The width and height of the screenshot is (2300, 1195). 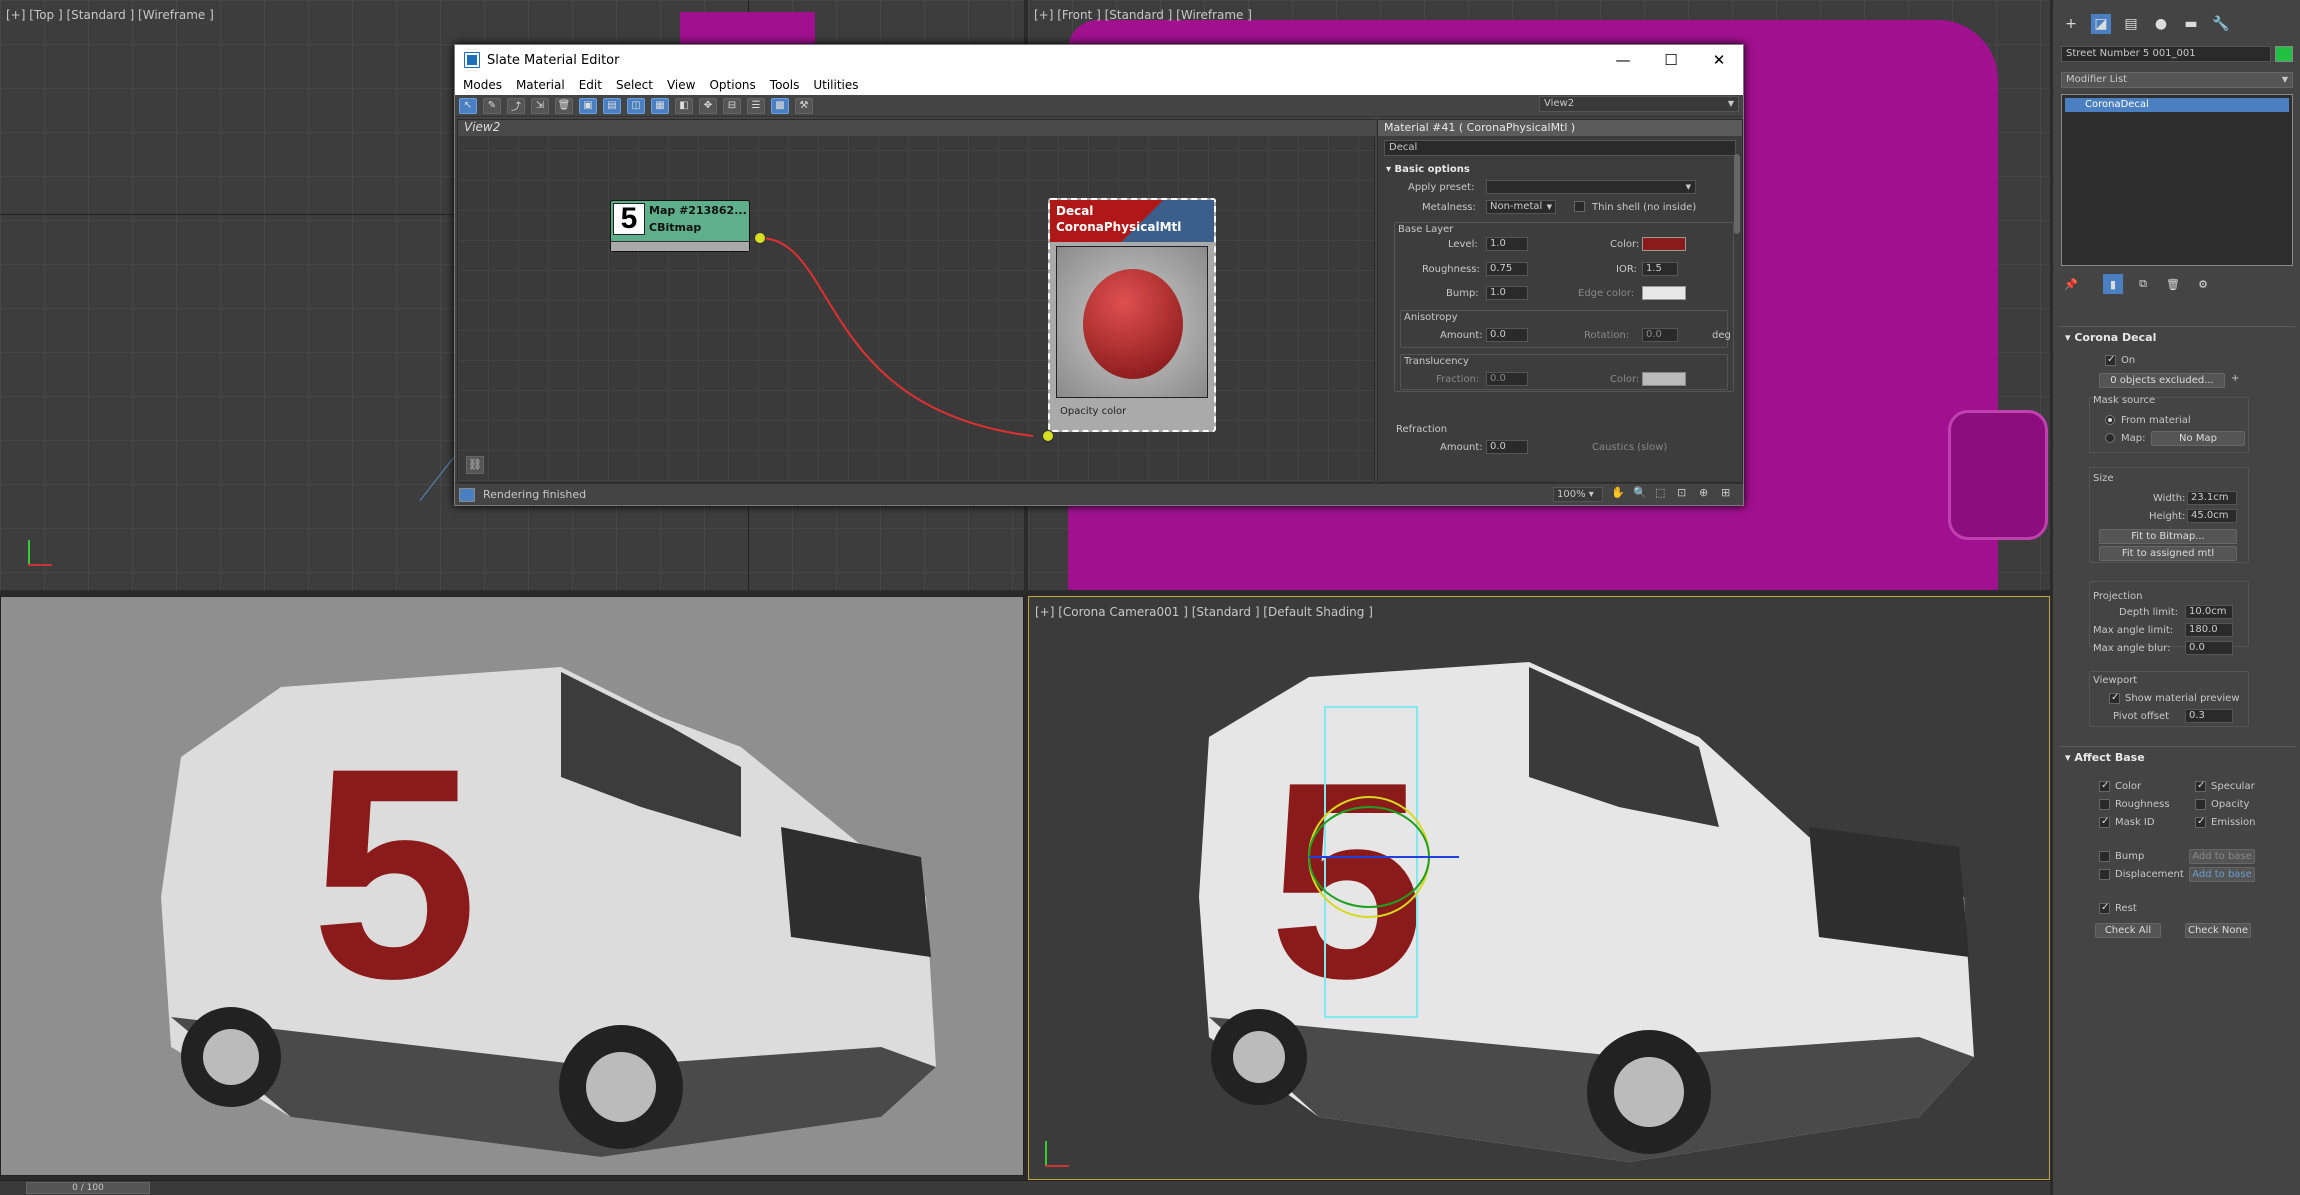 I want to click on apply-preset-select: ▼, so click(x=1591, y=187).